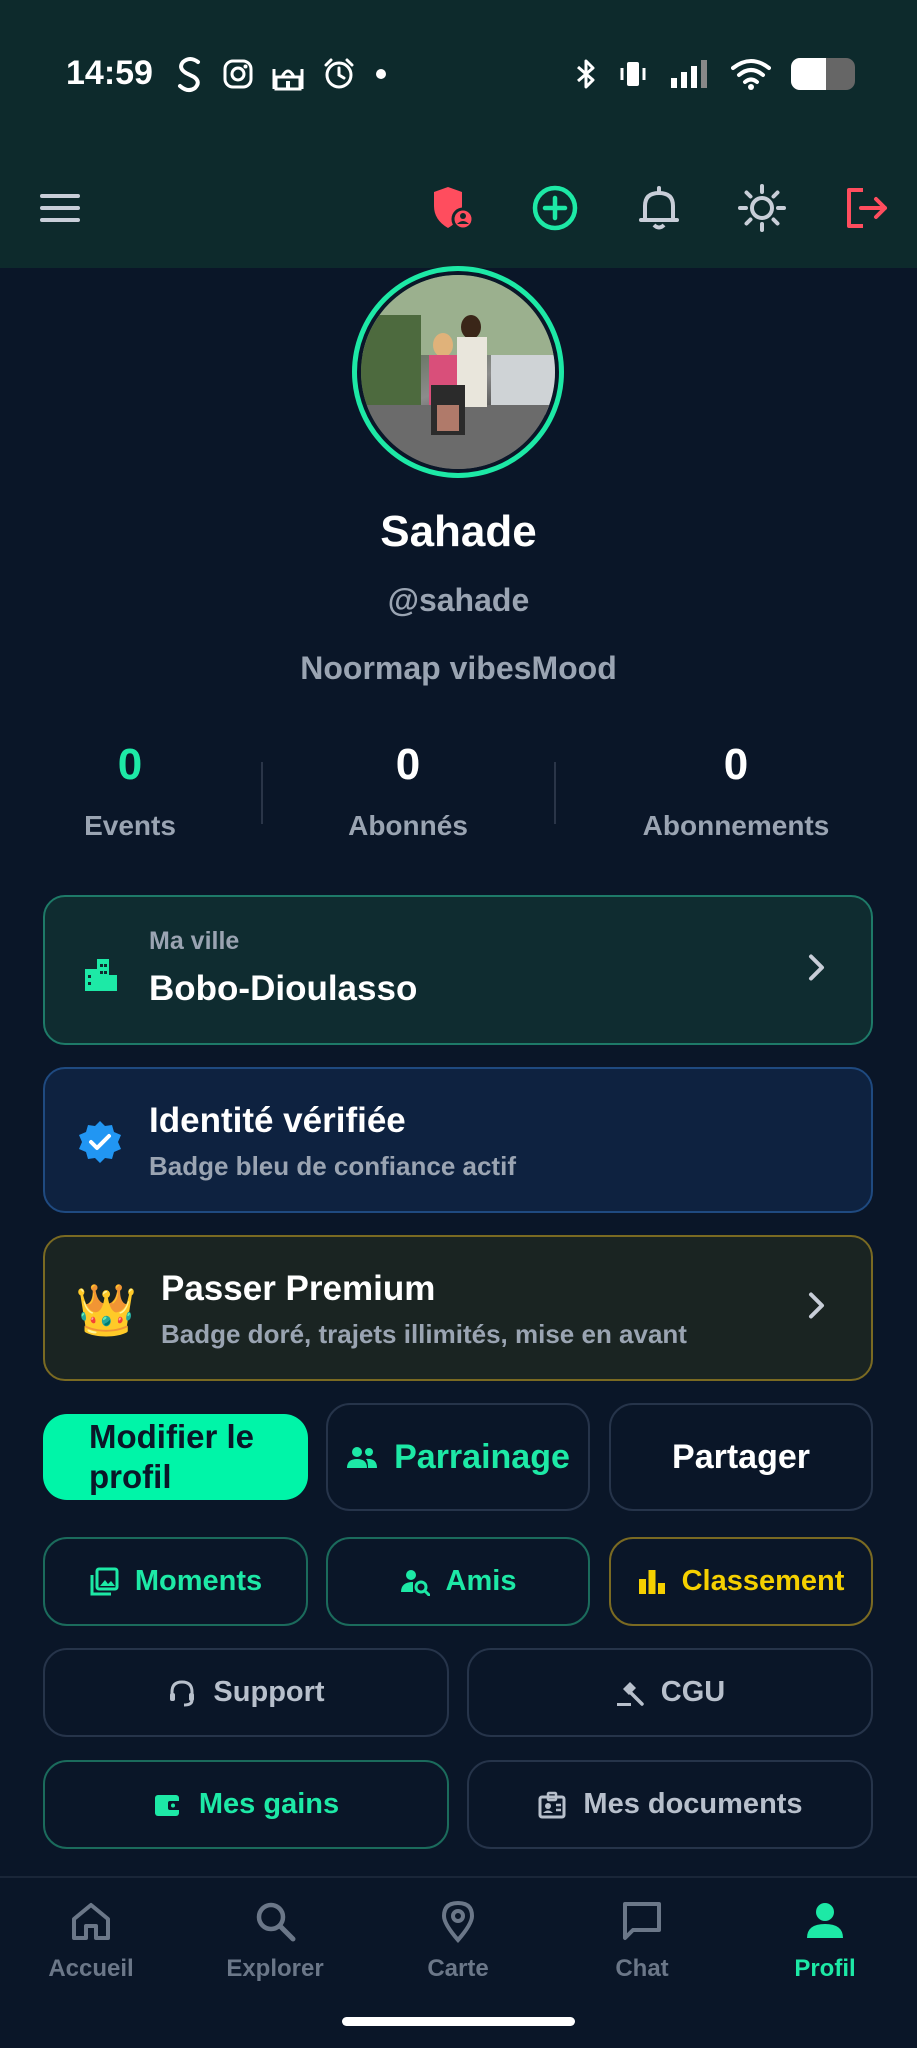  What do you see at coordinates (633, 74) in the screenshot?
I see `vibrate-icon` at bounding box center [633, 74].